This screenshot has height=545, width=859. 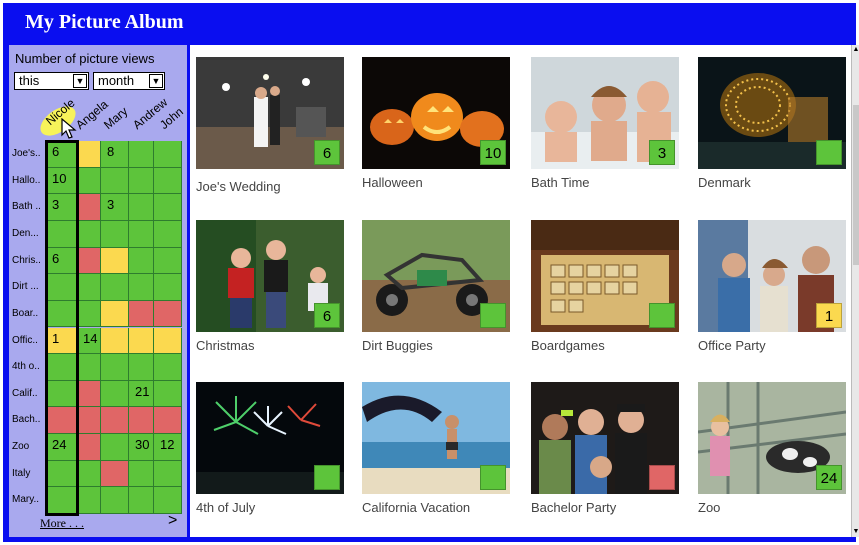 What do you see at coordinates (129, 81) in the screenshot?
I see `unit-select: month ▼` at bounding box center [129, 81].